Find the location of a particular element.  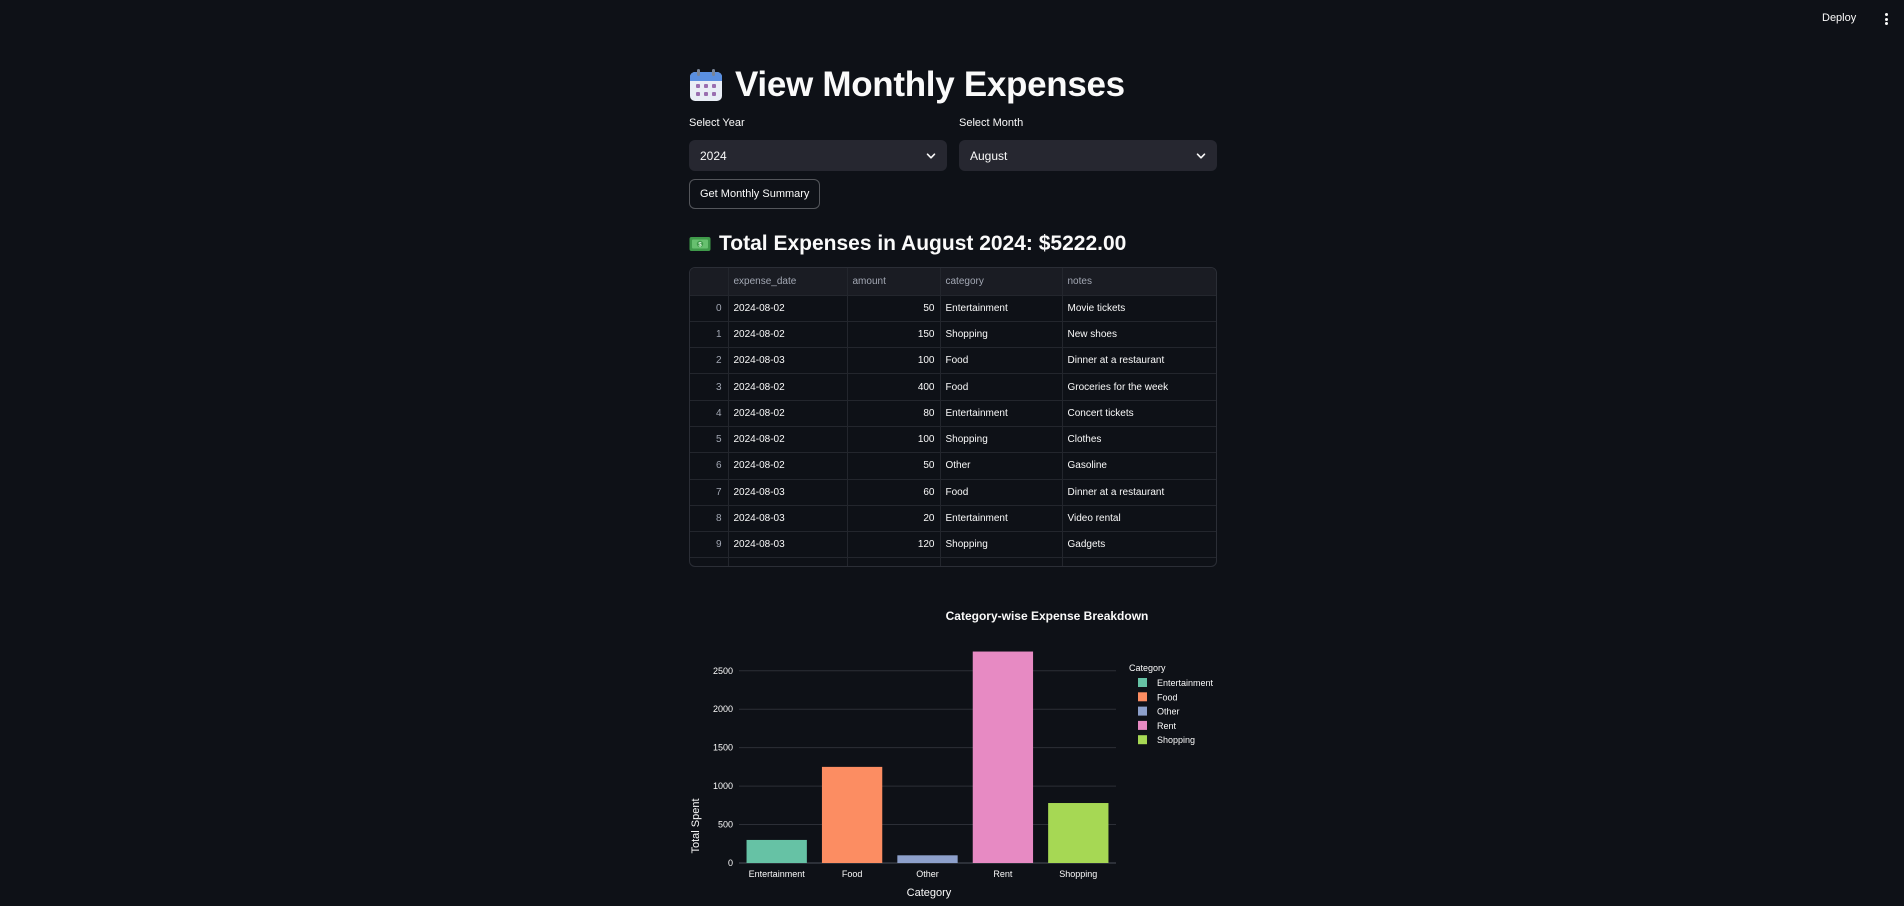

money-icon: $ is located at coordinates (700, 244).